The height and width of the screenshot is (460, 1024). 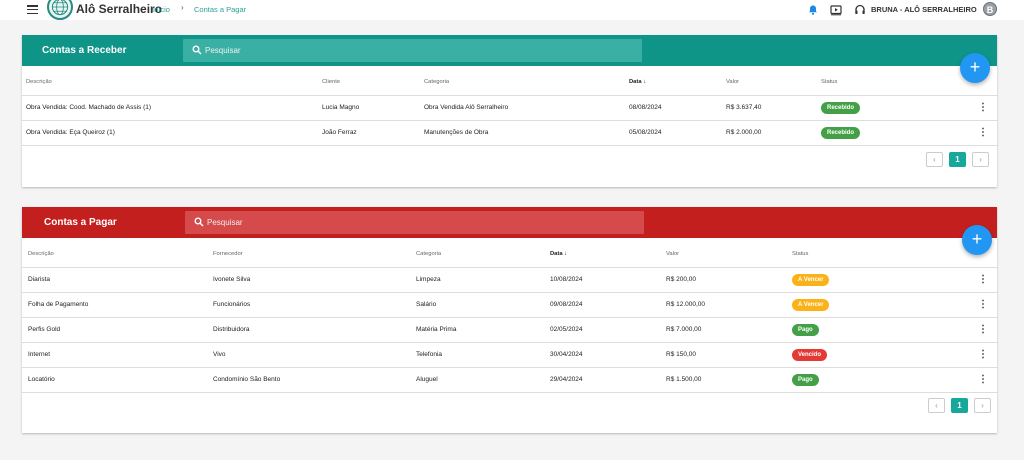 I want to click on cell-fornecedor: Condomínio São Bento, so click(x=314, y=380).